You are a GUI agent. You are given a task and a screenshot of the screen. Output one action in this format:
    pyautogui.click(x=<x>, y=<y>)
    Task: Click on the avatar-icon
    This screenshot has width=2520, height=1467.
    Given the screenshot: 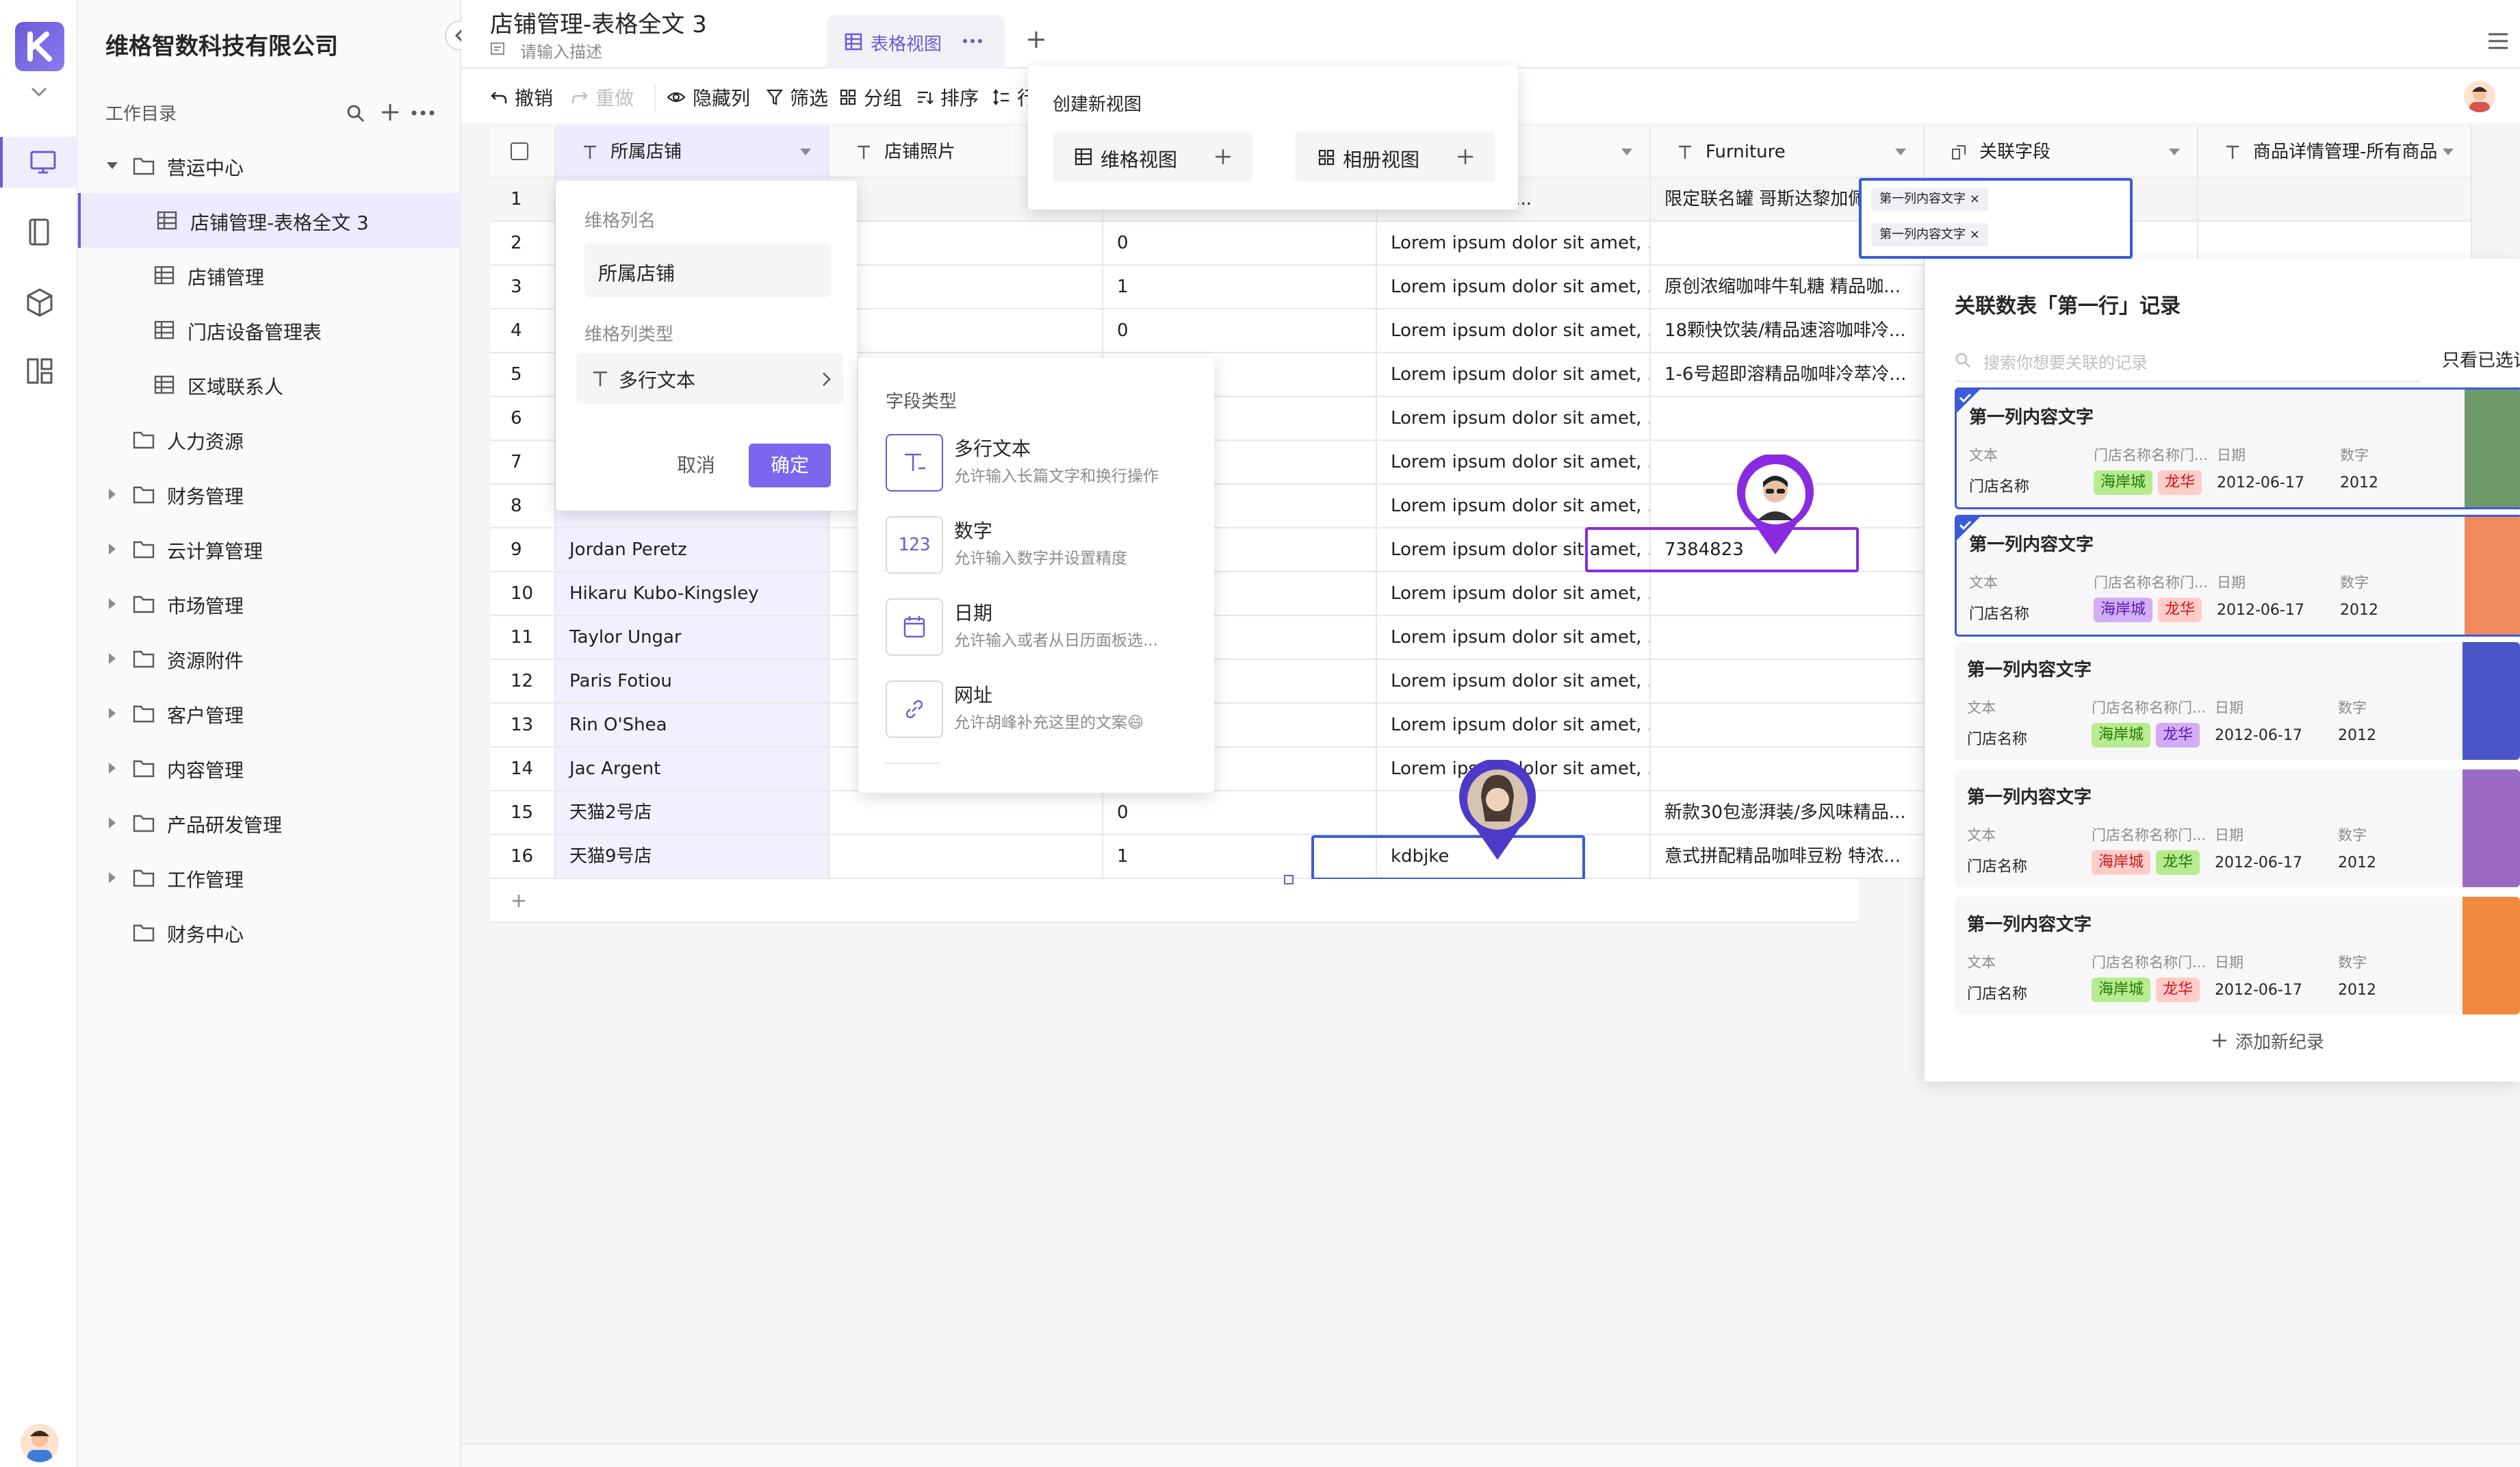 What is the action you would take?
    pyautogui.click(x=40, y=1443)
    